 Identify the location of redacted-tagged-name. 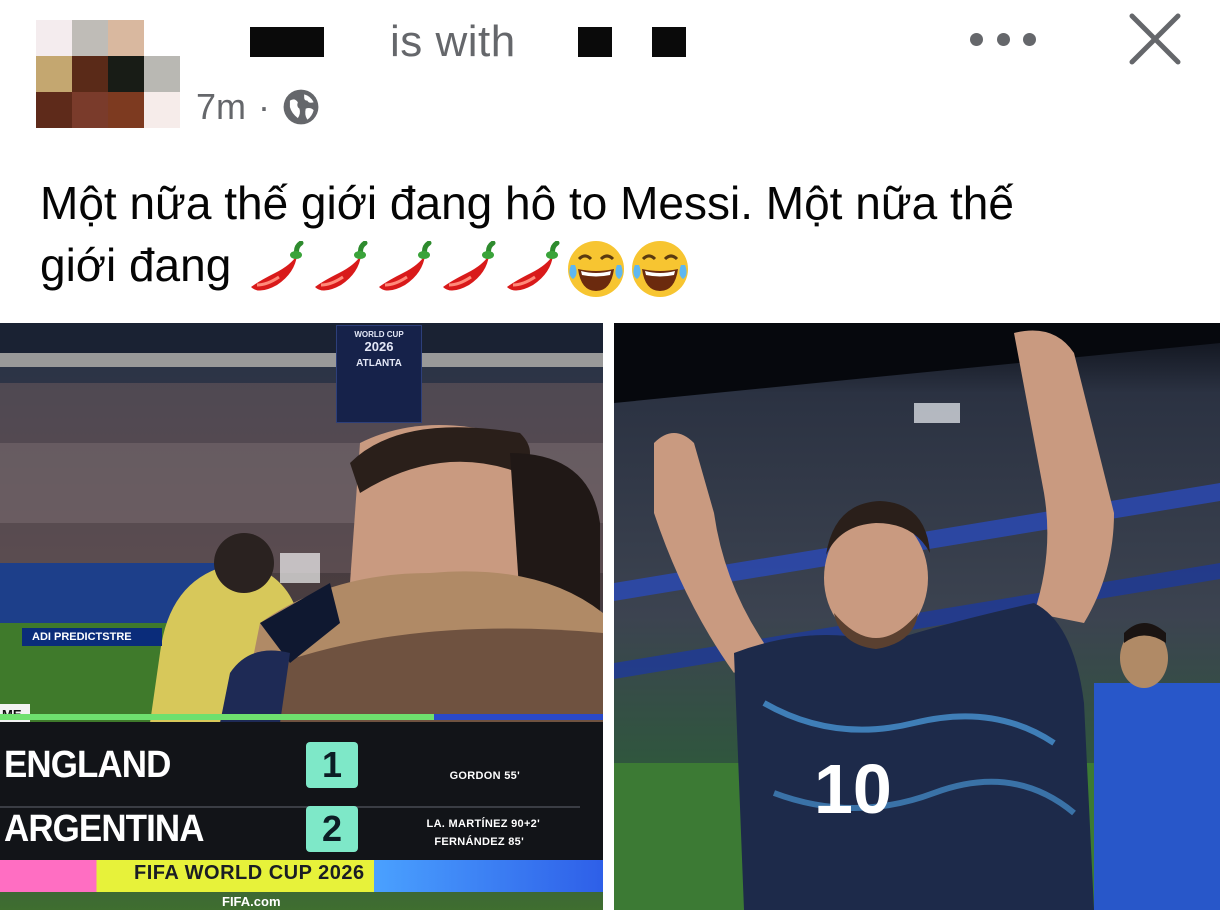
(594, 42).